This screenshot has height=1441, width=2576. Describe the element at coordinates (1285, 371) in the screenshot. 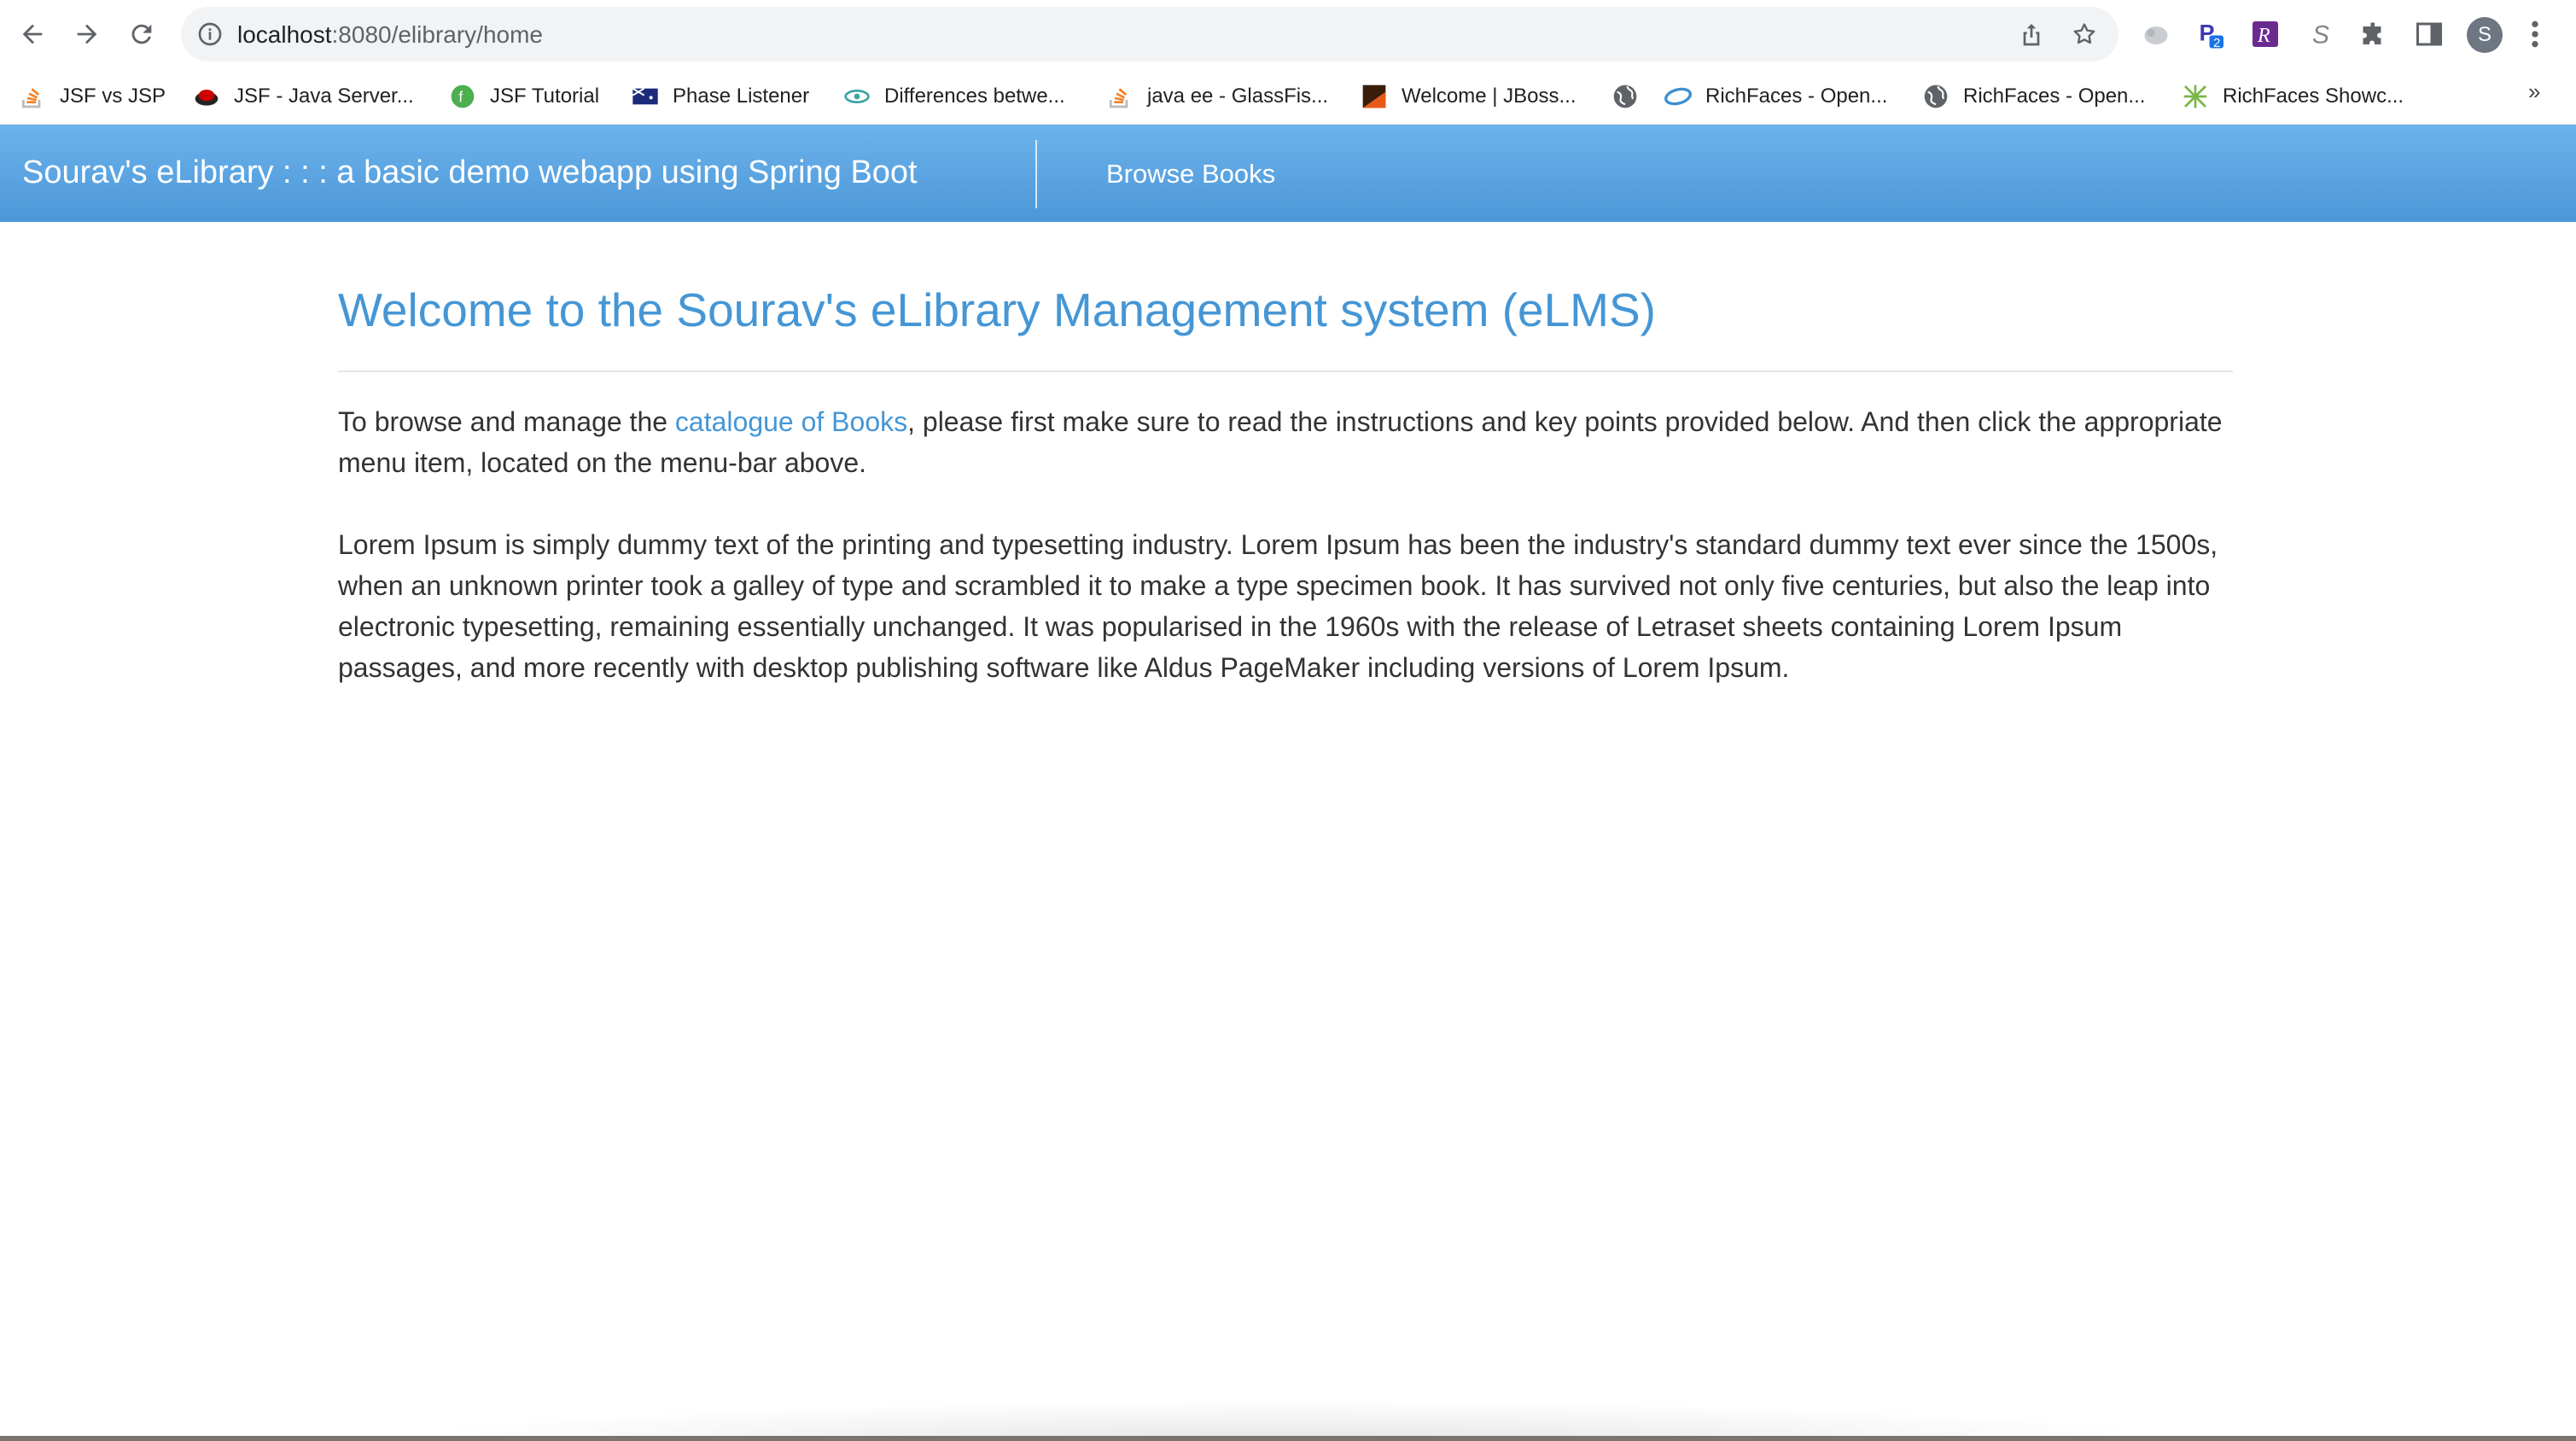

I see `title-divider` at that location.